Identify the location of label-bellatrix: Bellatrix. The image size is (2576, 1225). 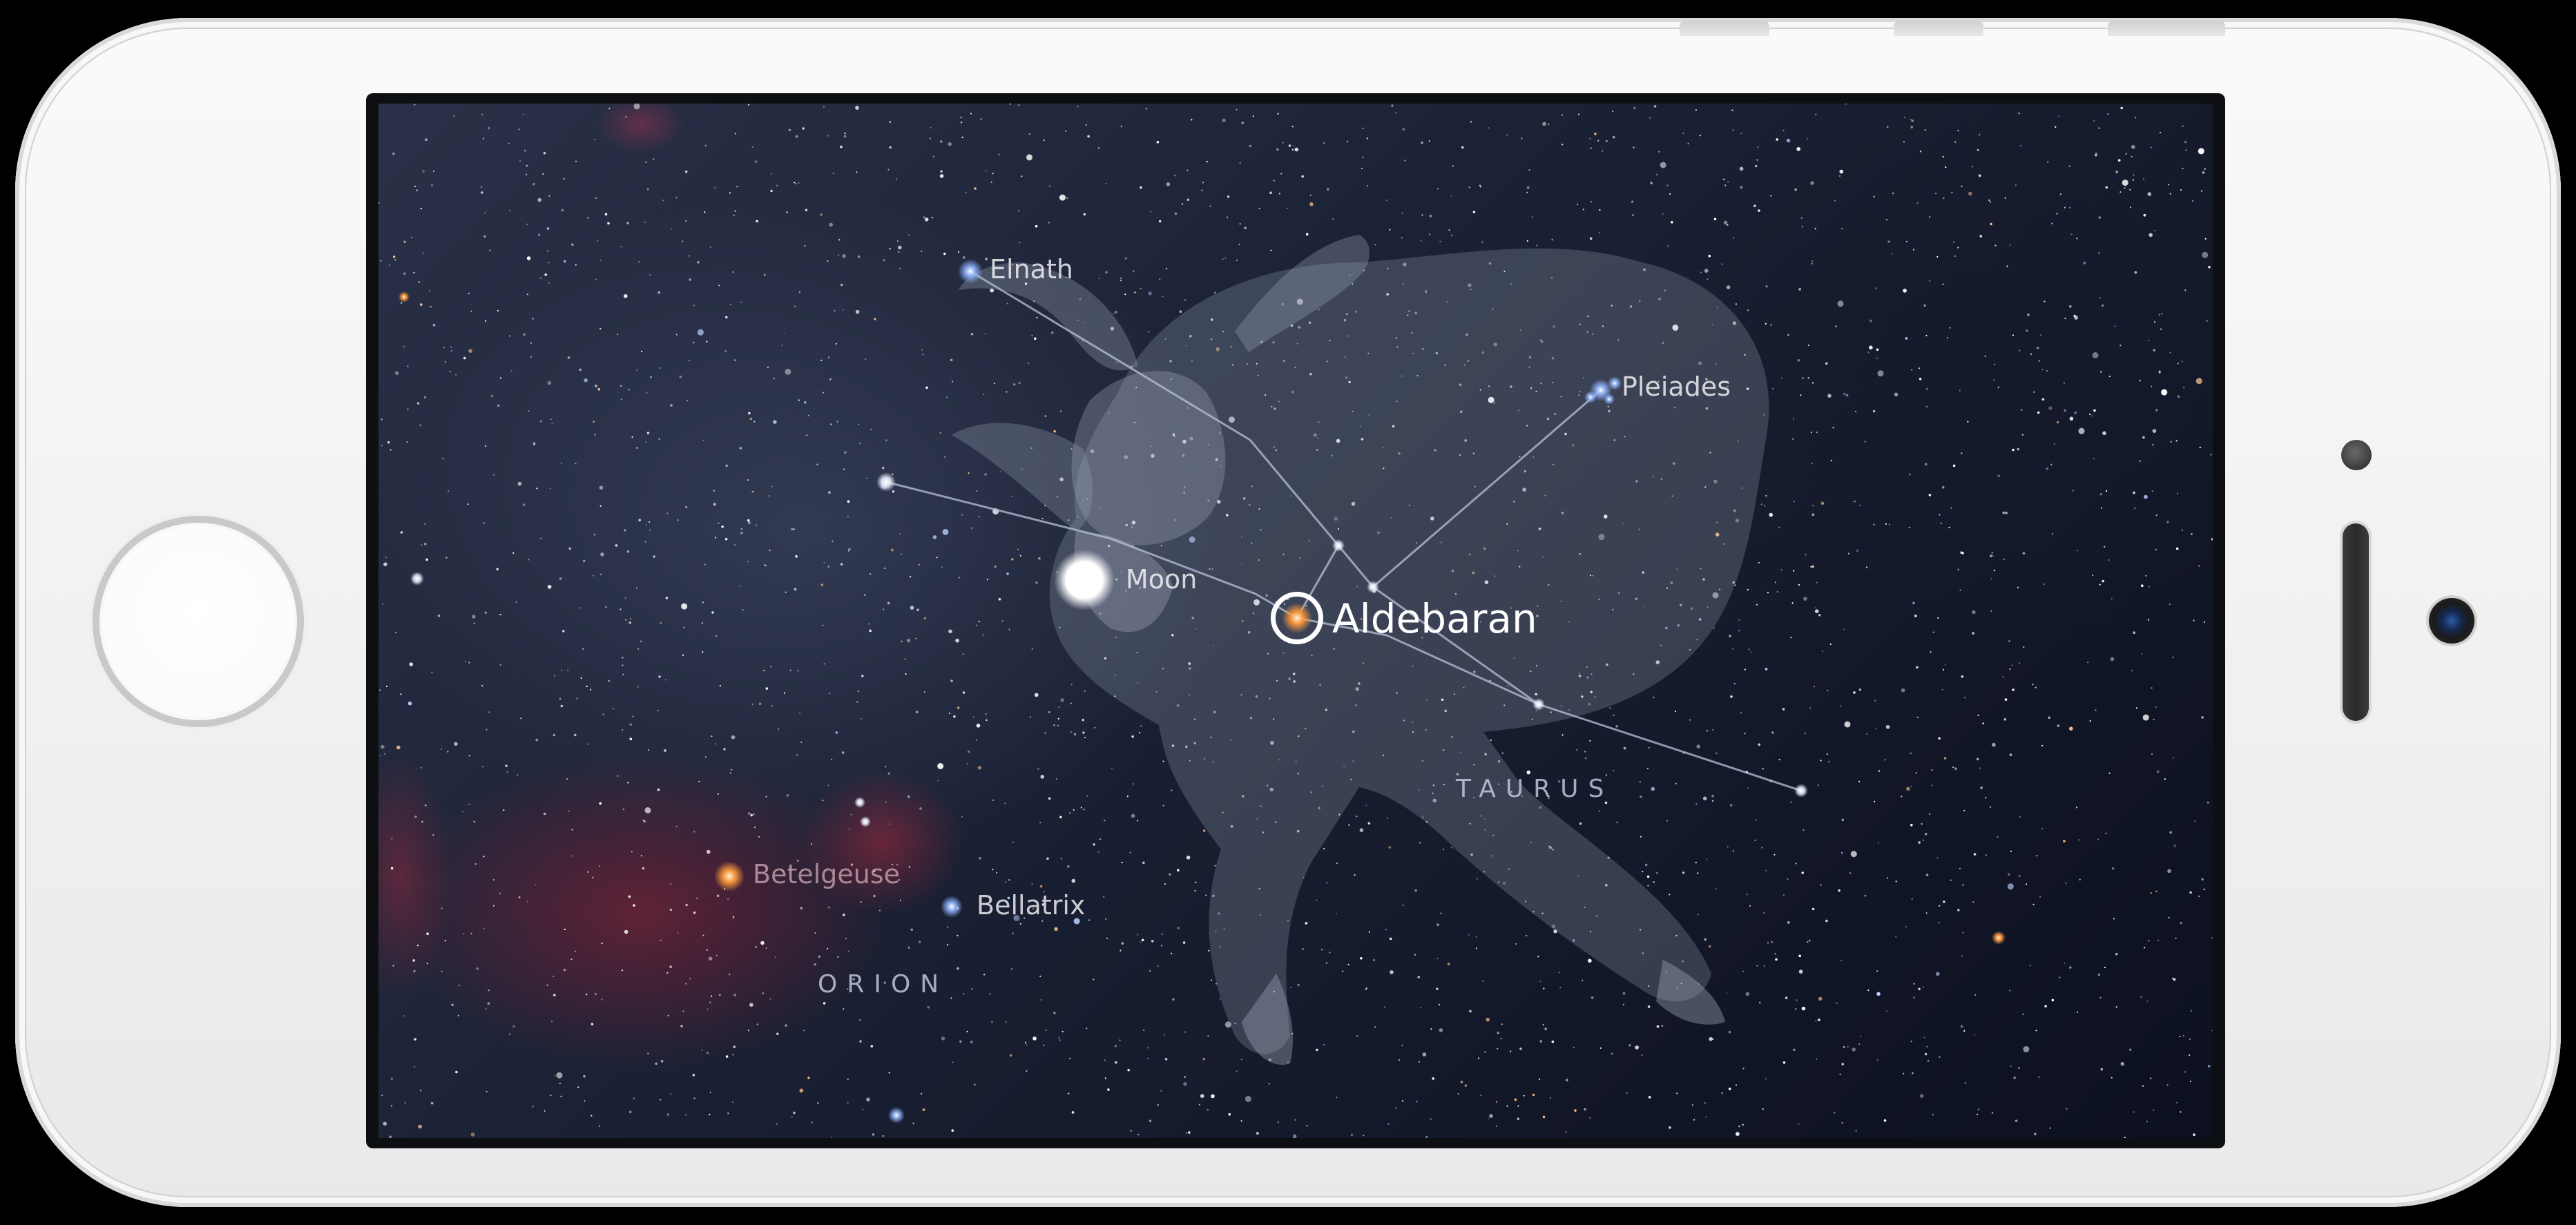
(1031, 905).